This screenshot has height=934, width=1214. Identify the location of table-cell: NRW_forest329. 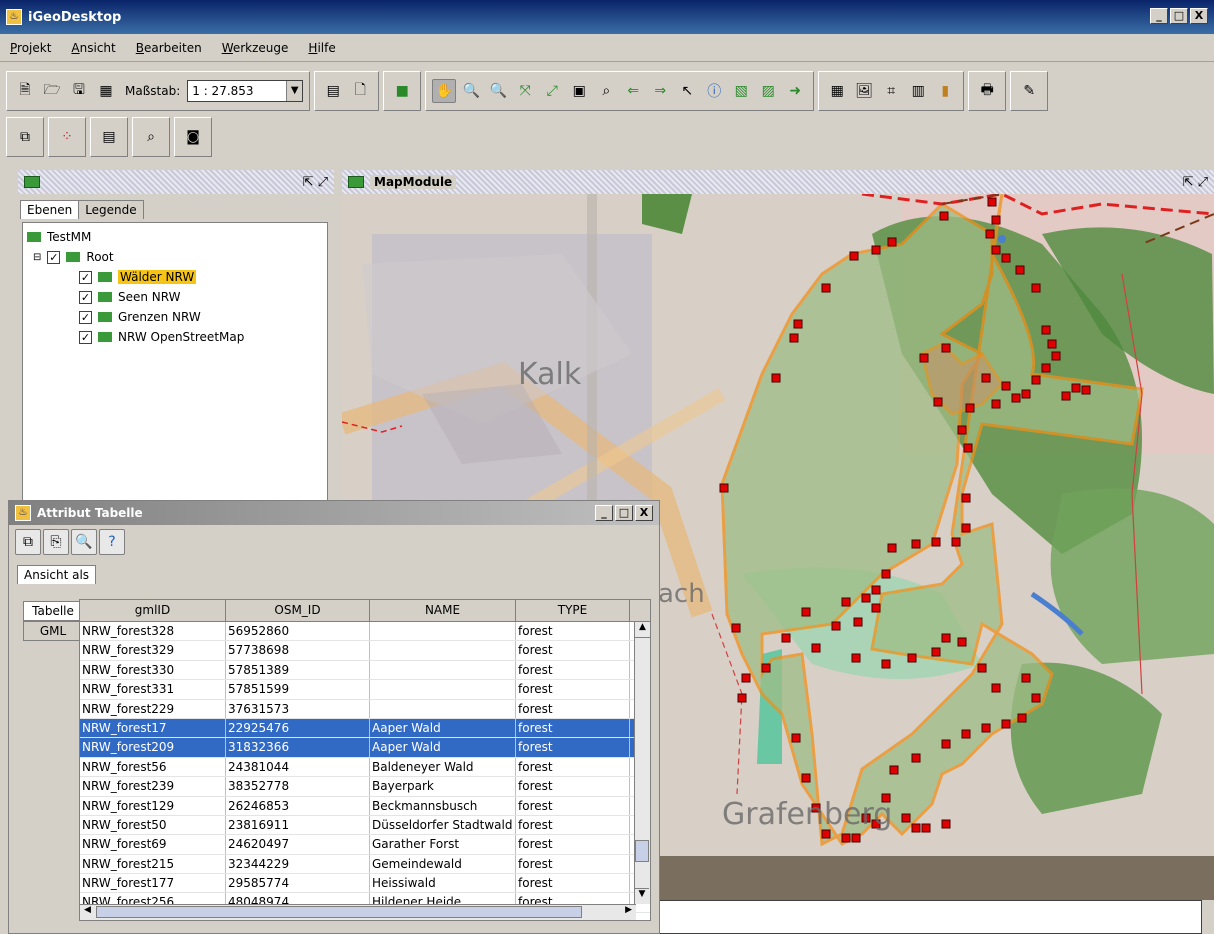
(153, 650).